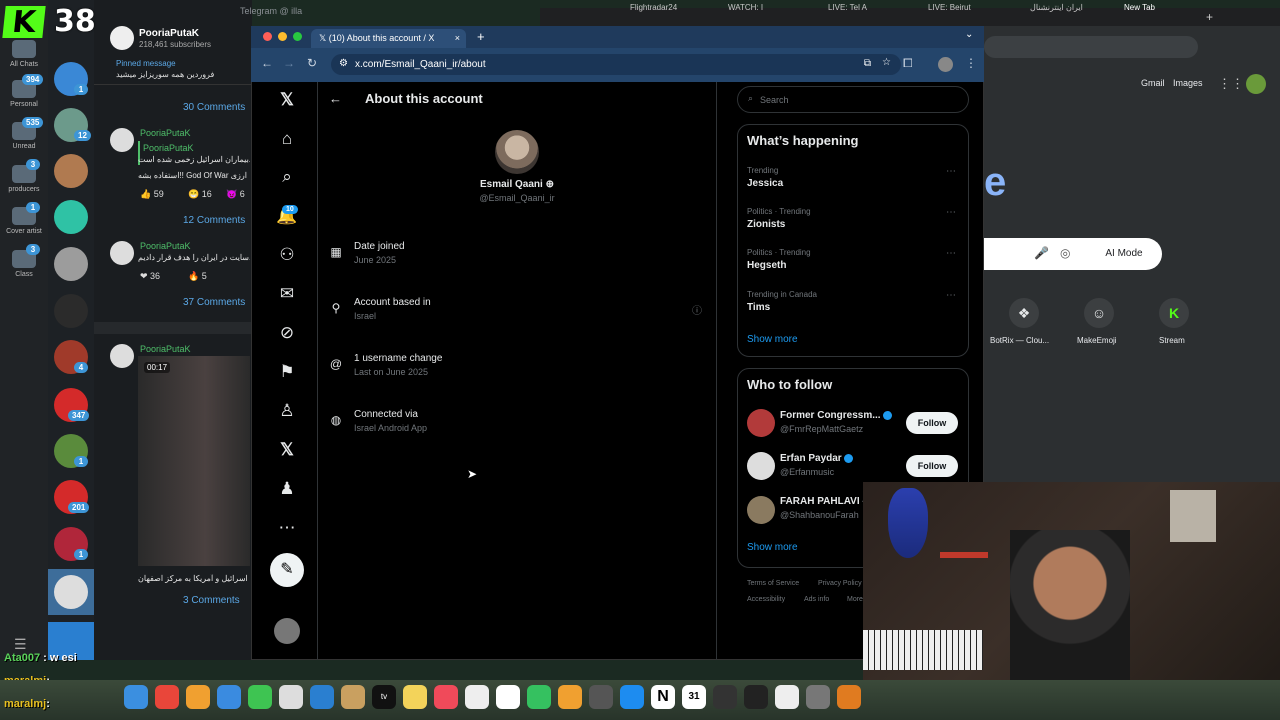  I want to click on info-circle-icon: ⓘ, so click(697, 309).